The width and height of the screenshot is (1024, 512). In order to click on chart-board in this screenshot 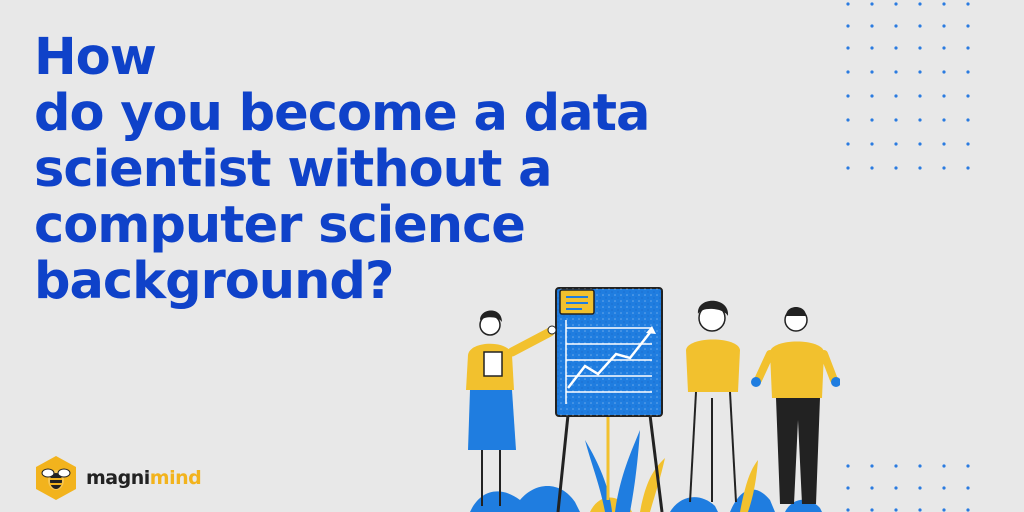, I will do `click(609, 399)`.